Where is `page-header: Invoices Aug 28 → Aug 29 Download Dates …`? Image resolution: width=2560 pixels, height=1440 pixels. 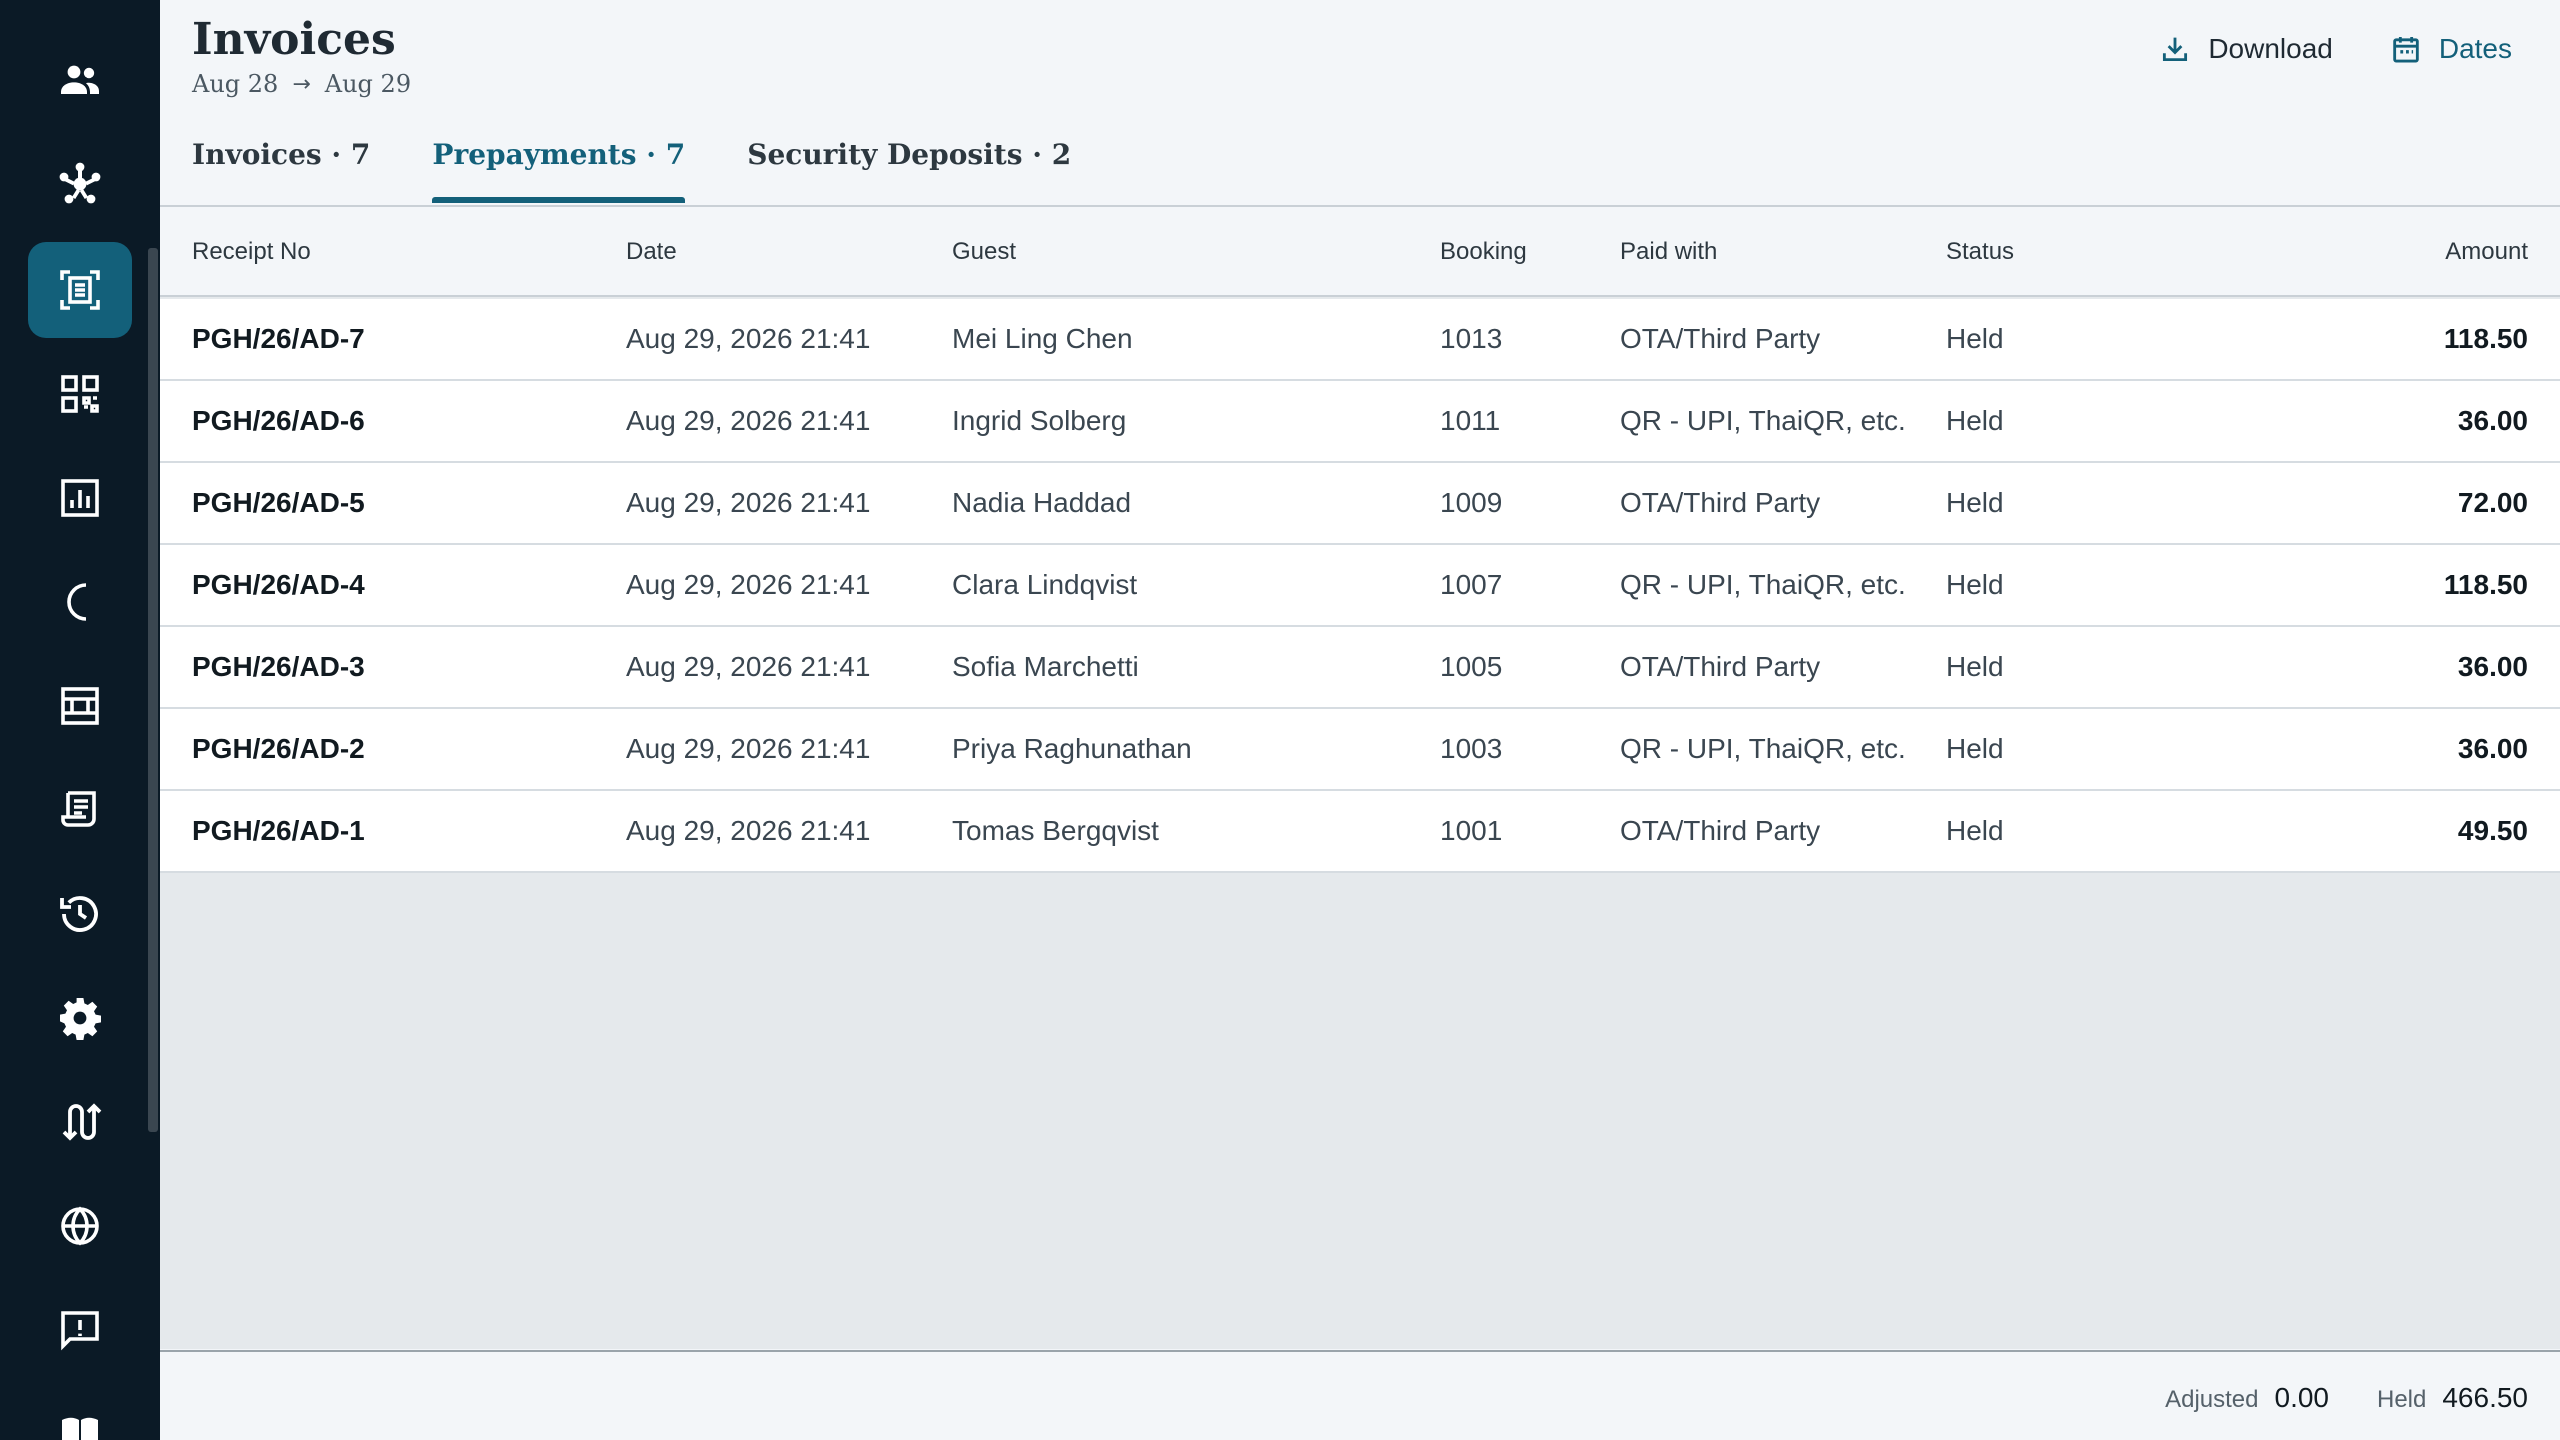
page-header: Invoices Aug 28 → Aug 29 Download Dates … is located at coordinates (1360, 103).